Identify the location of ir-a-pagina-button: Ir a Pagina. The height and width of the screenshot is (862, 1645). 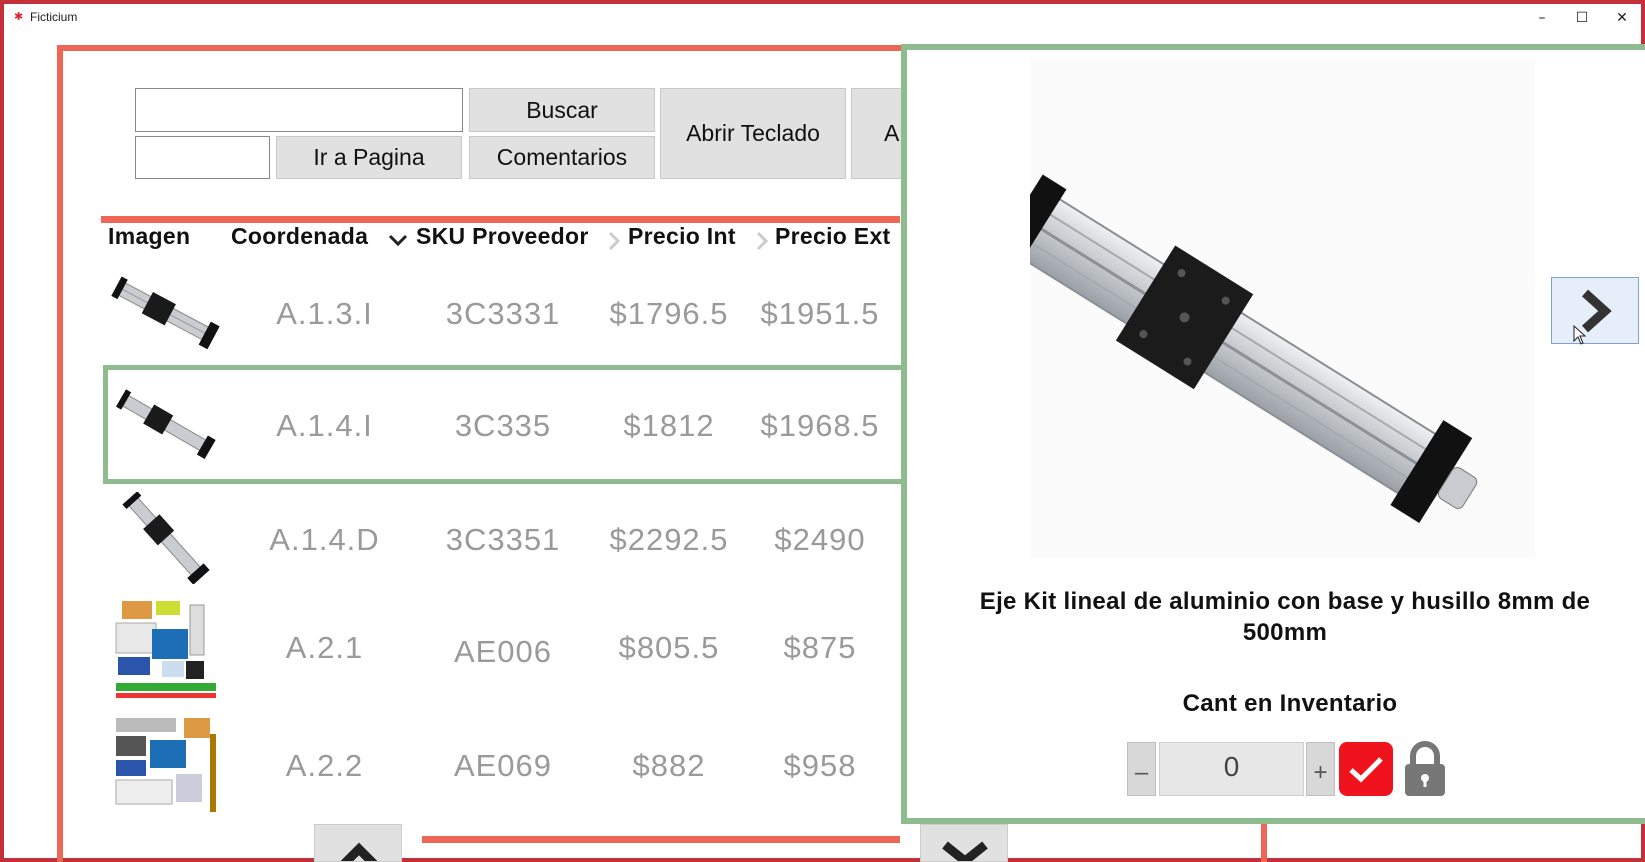
(369, 157).